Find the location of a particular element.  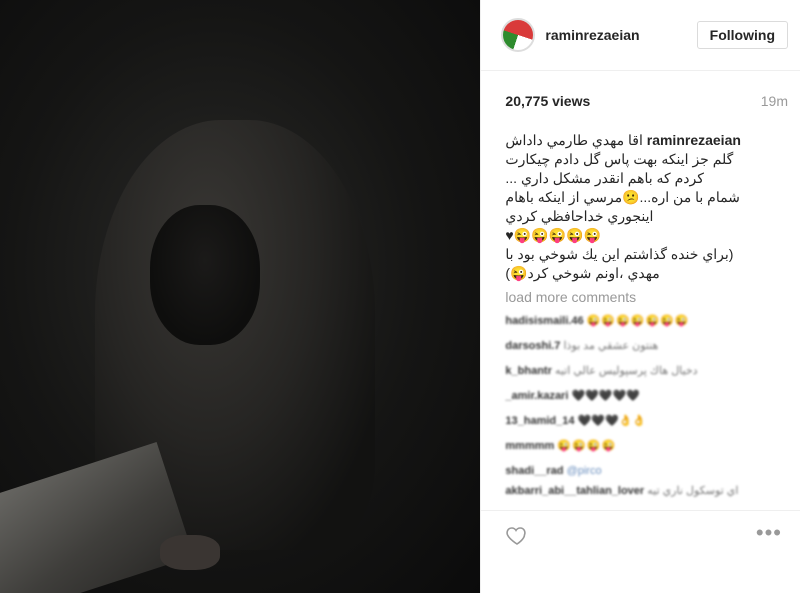

list-item: darsoshi.7 هنتون عشقي مد بوذا is located at coordinates (640, 346).